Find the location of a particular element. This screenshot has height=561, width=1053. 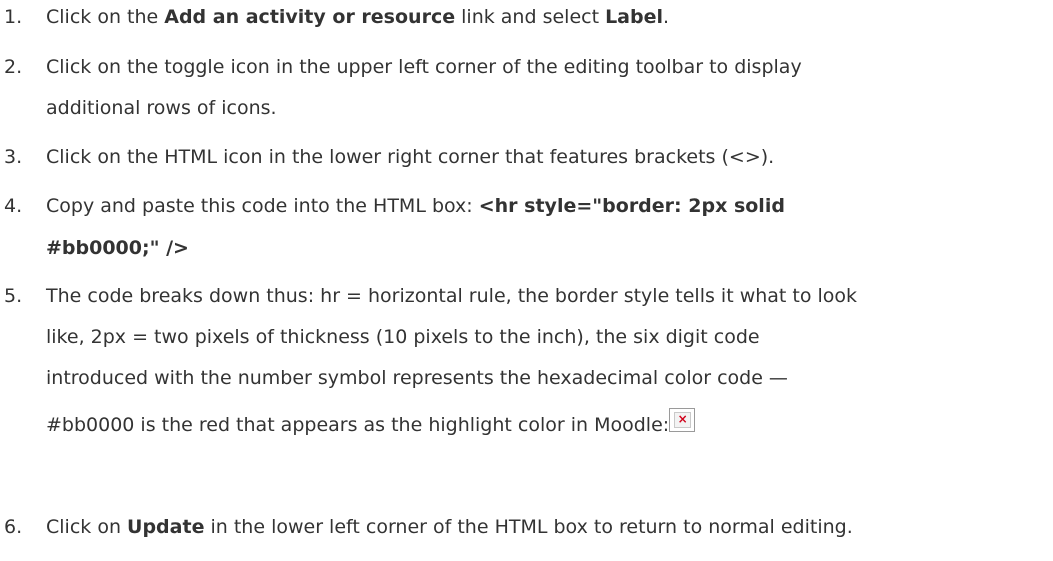

text-run: link and select is located at coordinates (530, 17).